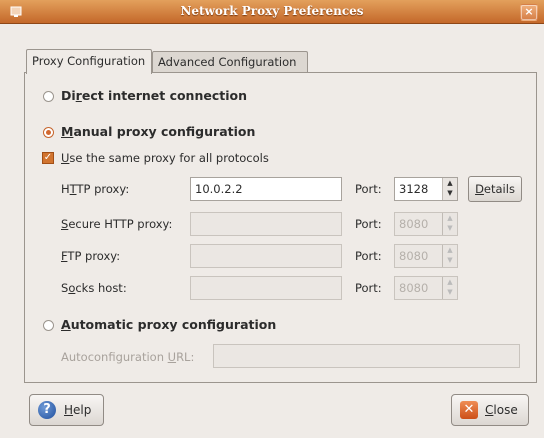  Describe the element at coordinates (158, 131) in the screenshot. I see `manual-proxy-label: Manual proxy configuration` at that location.